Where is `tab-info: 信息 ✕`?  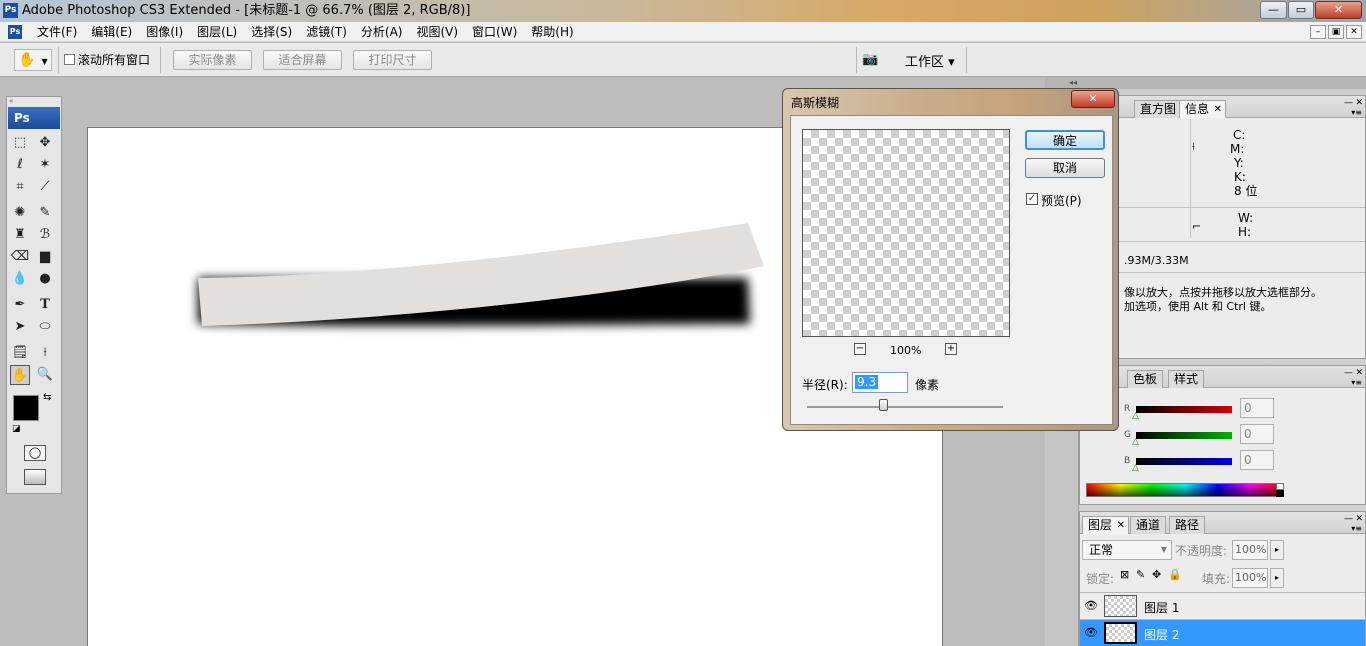 tab-info: 信息 ✕ is located at coordinates (1203, 109).